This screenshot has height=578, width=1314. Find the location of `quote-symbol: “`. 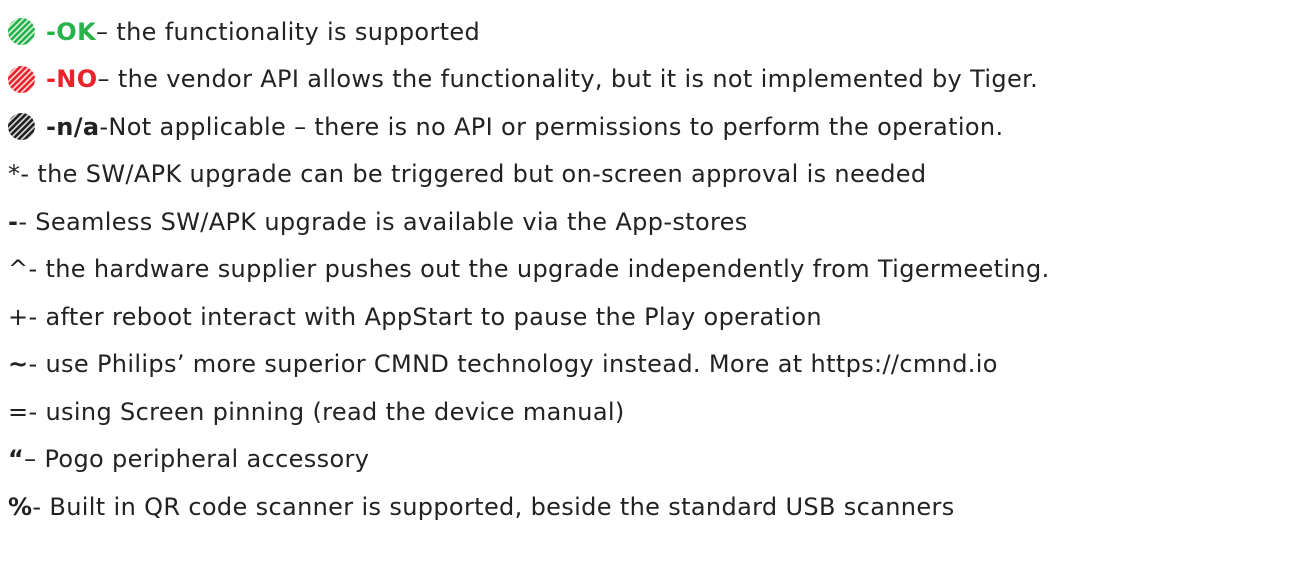

quote-symbol: “ is located at coordinates (16, 459).